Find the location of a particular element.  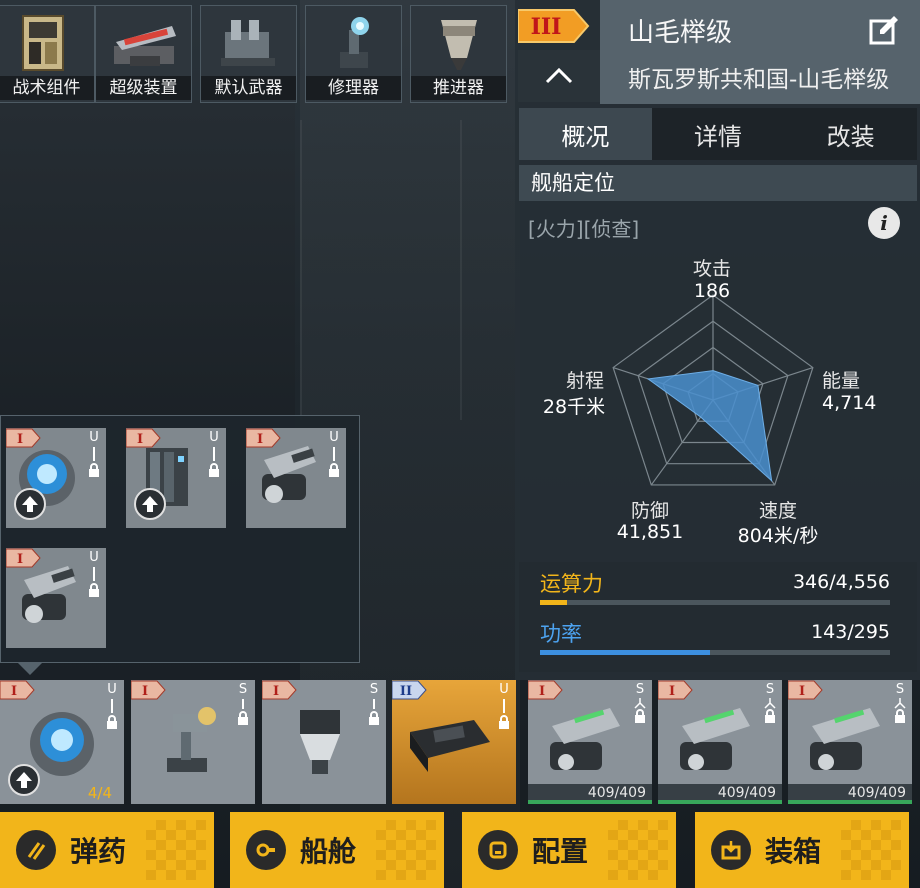

armor-module-art is located at coordinates (450, 746).